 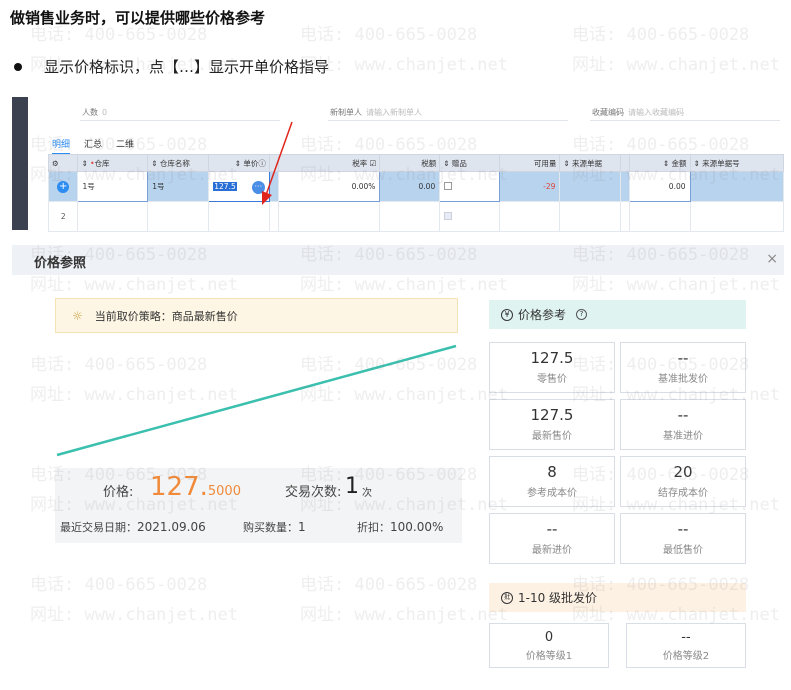 I want to click on tab-2d: 二维, so click(x=125, y=146).